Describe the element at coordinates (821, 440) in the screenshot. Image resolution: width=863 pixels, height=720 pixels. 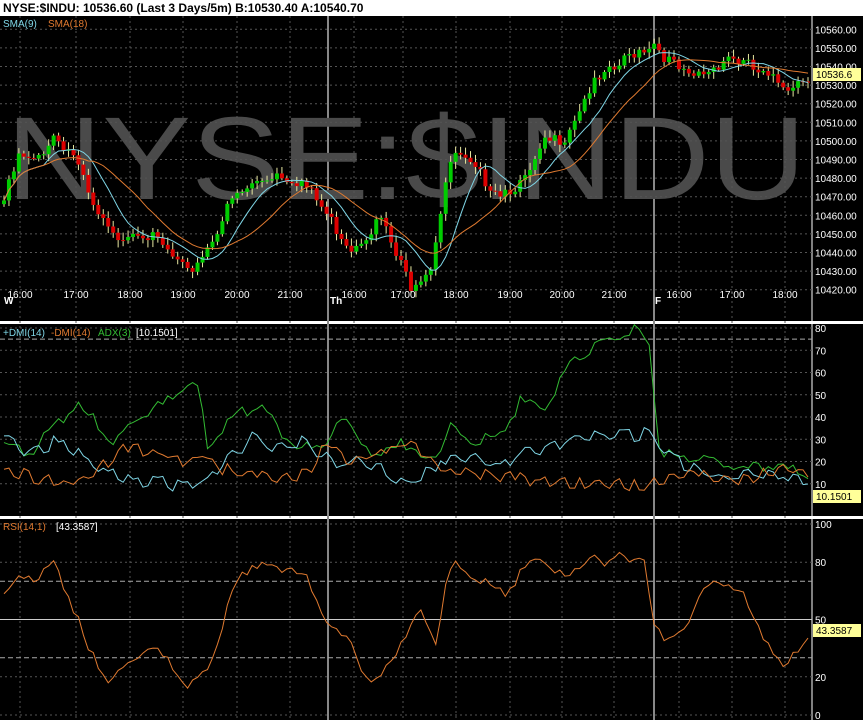
I see `indicator-tick-label: 30` at that location.